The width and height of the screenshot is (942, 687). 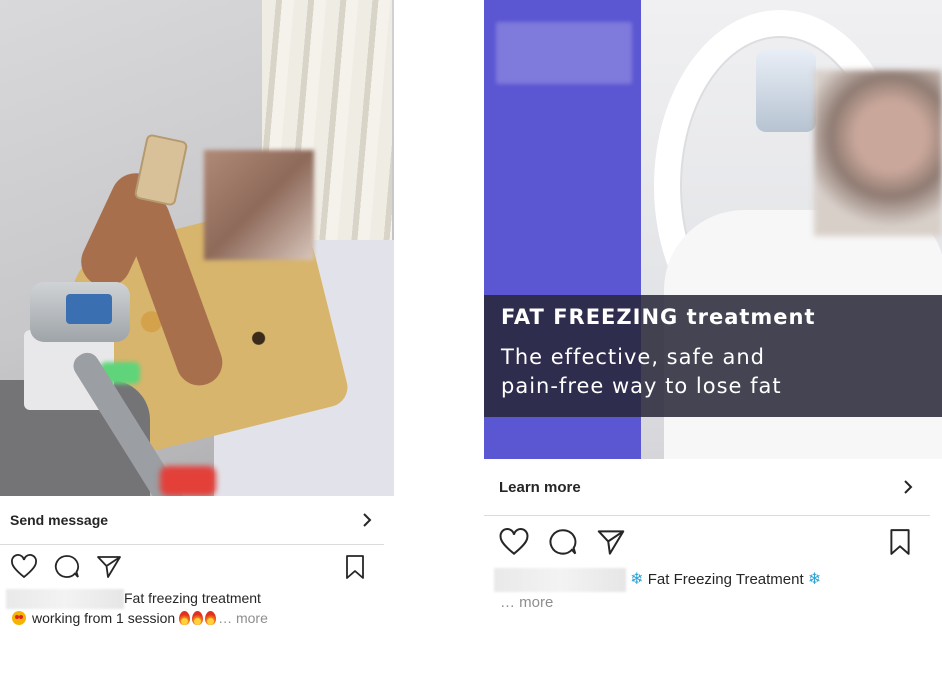 What do you see at coordinates (725, 579) in the screenshot?
I see `caption-title: Fat Freezing Treatment` at bounding box center [725, 579].